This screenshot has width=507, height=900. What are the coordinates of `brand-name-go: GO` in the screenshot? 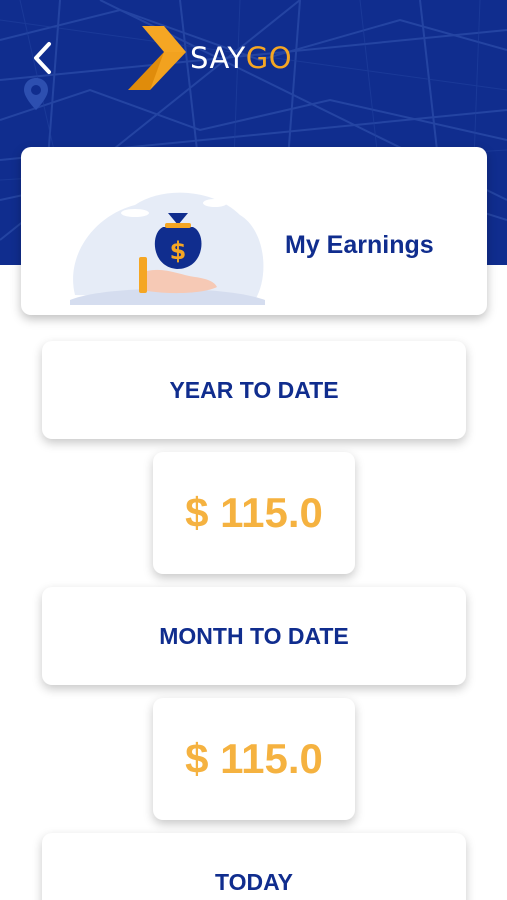 It's located at (269, 58).